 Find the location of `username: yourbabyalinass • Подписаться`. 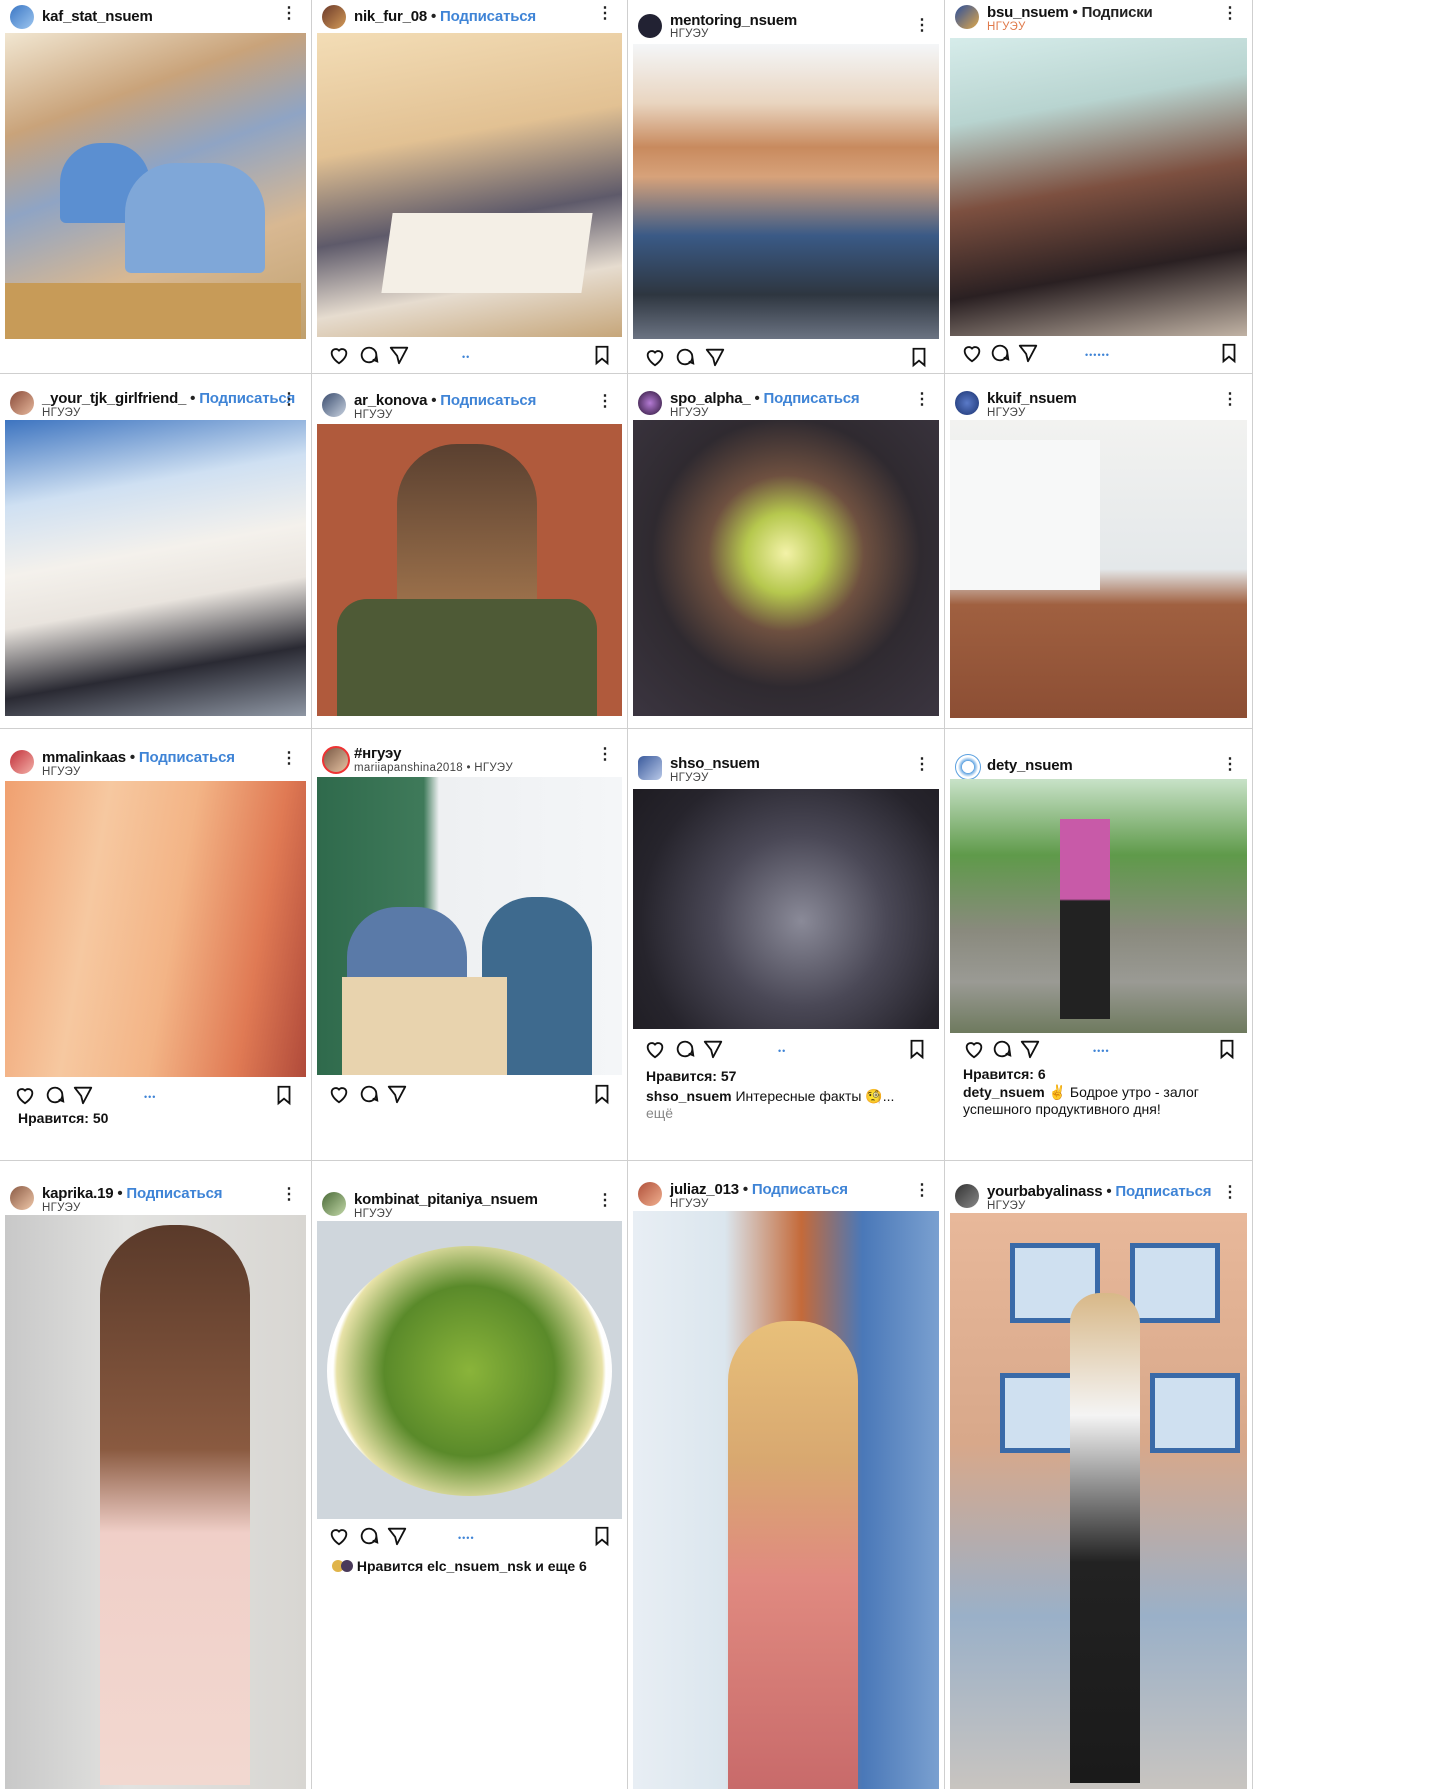

username: yourbabyalinass • Подписаться is located at coordinates (1099, 1191).